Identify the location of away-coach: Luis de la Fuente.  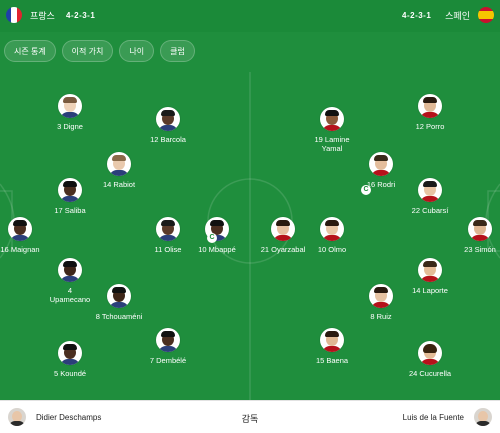
(447, 417).